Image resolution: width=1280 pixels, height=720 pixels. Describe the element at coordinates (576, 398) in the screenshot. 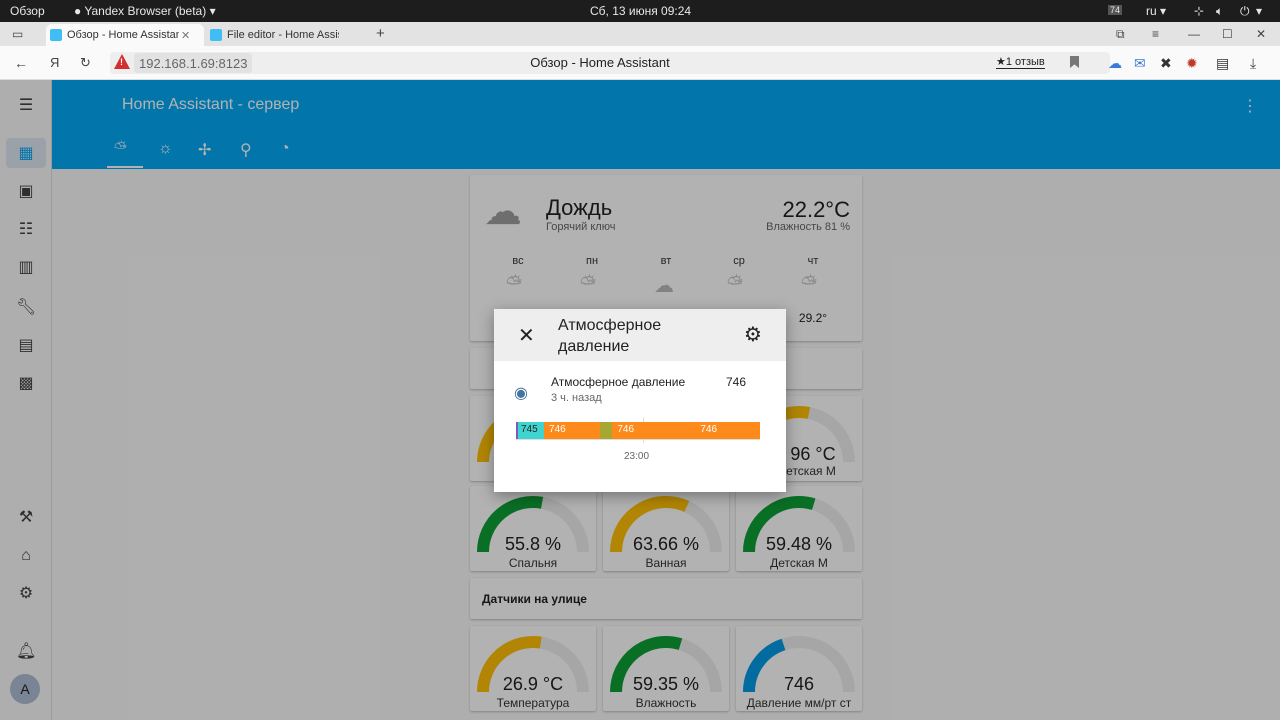

I see `last-changed: 3 ч. назад` at that location.